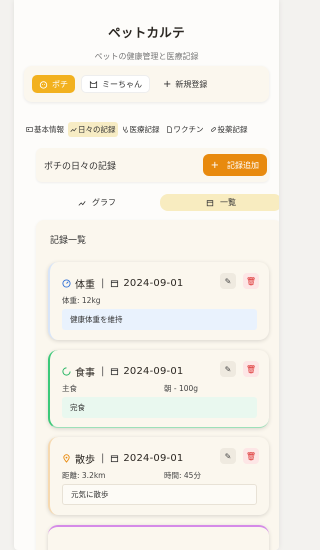  I want to click on list-view-label: 一覧, so click(228, 202).